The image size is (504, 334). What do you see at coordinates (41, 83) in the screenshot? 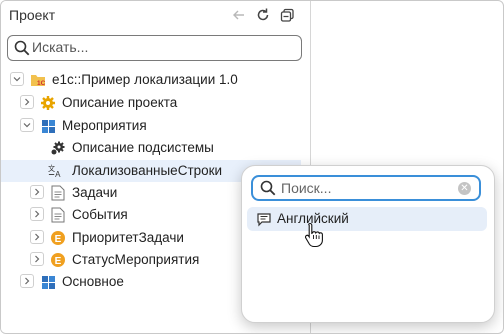
I see `svg-text: 1С` at bounding box center [41, 83].